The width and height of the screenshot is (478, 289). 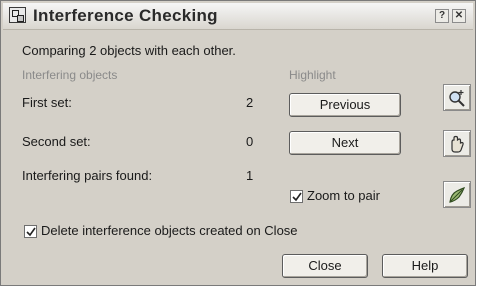 I want to click on orbit-button, so click(x=457, y=194).